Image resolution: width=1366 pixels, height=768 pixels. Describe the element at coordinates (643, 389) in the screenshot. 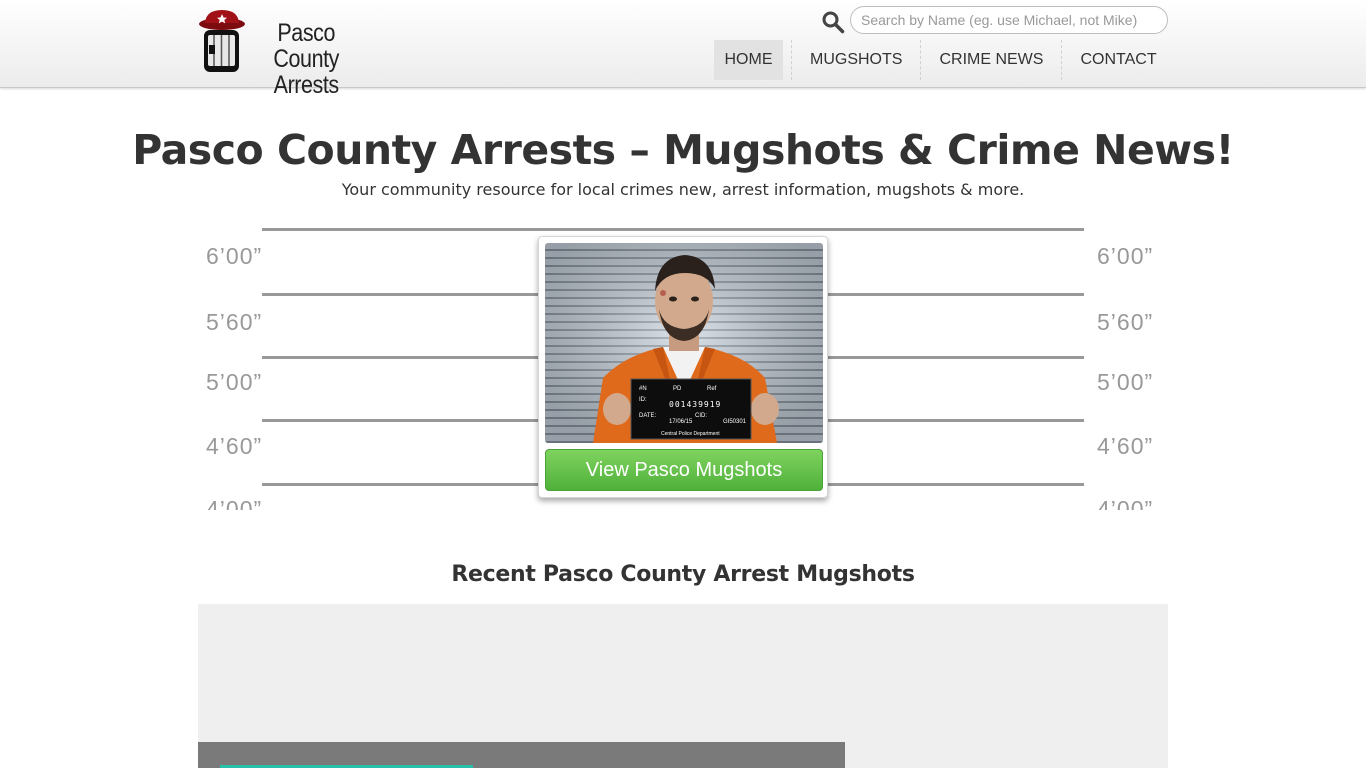

I see `placard-text: #N` at that location.